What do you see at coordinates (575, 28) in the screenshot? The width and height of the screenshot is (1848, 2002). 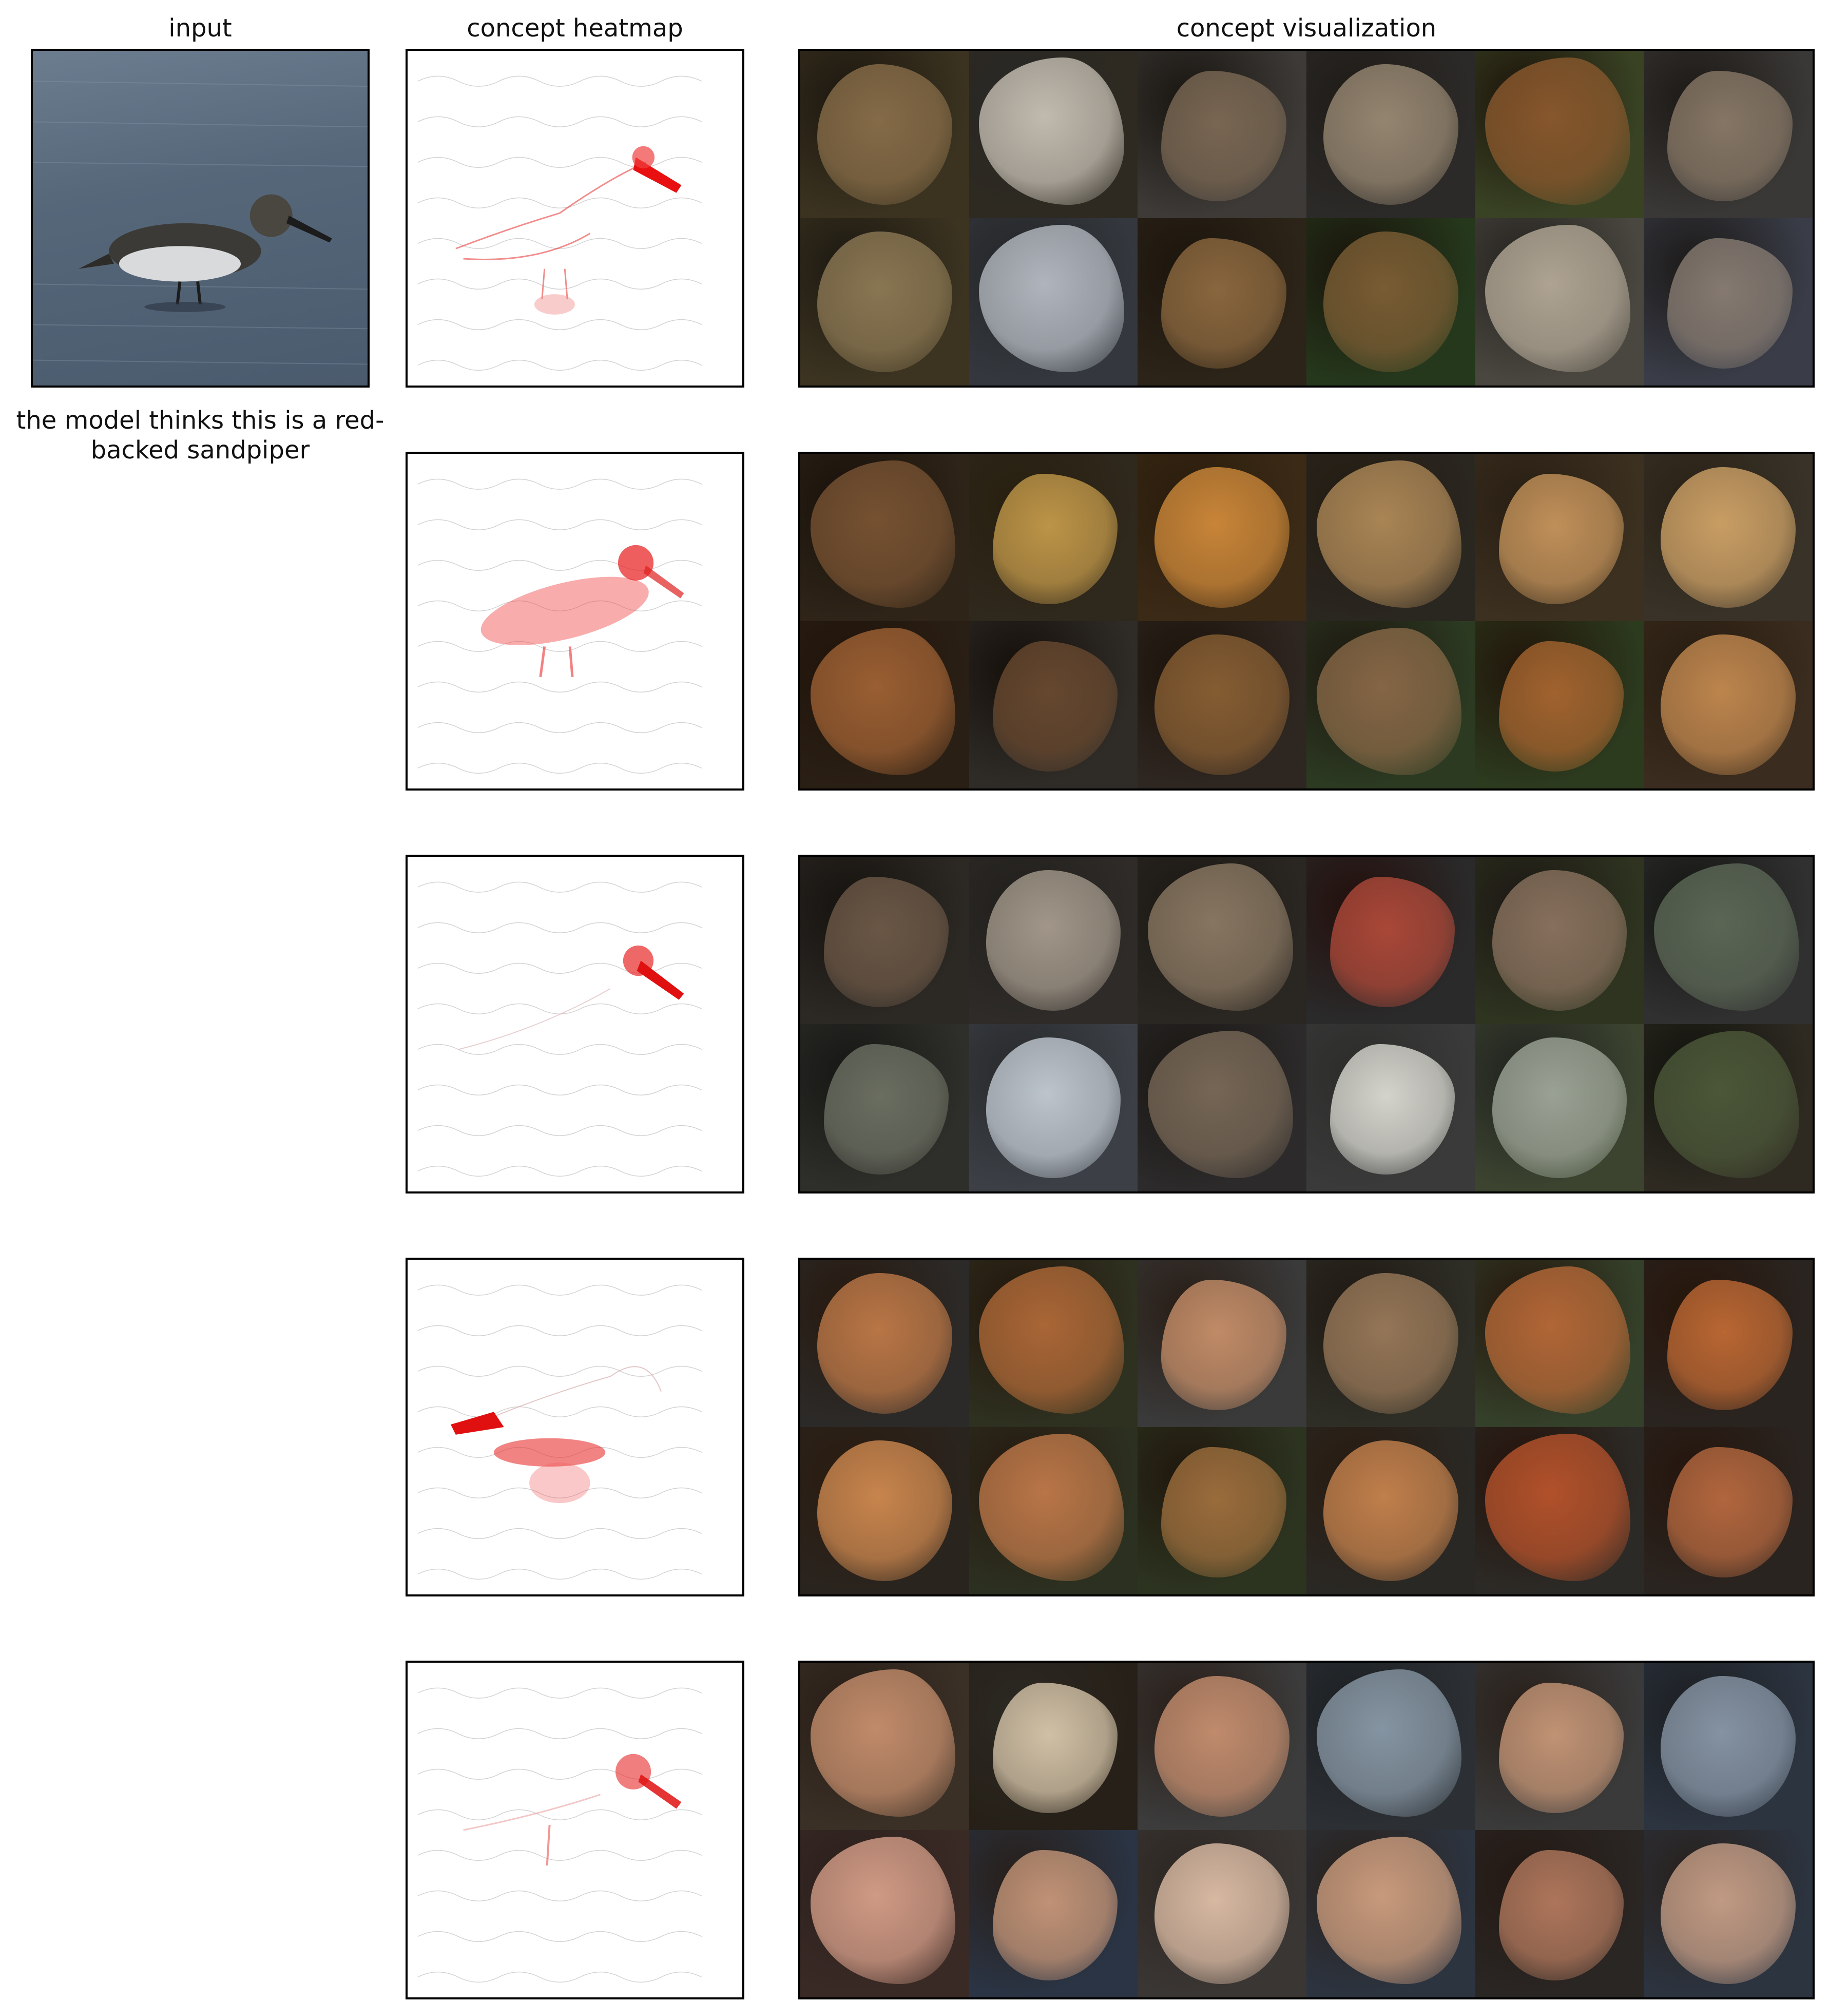 I see `heatmap-column-title: concept heatmap` at bounding box center [575, 28].